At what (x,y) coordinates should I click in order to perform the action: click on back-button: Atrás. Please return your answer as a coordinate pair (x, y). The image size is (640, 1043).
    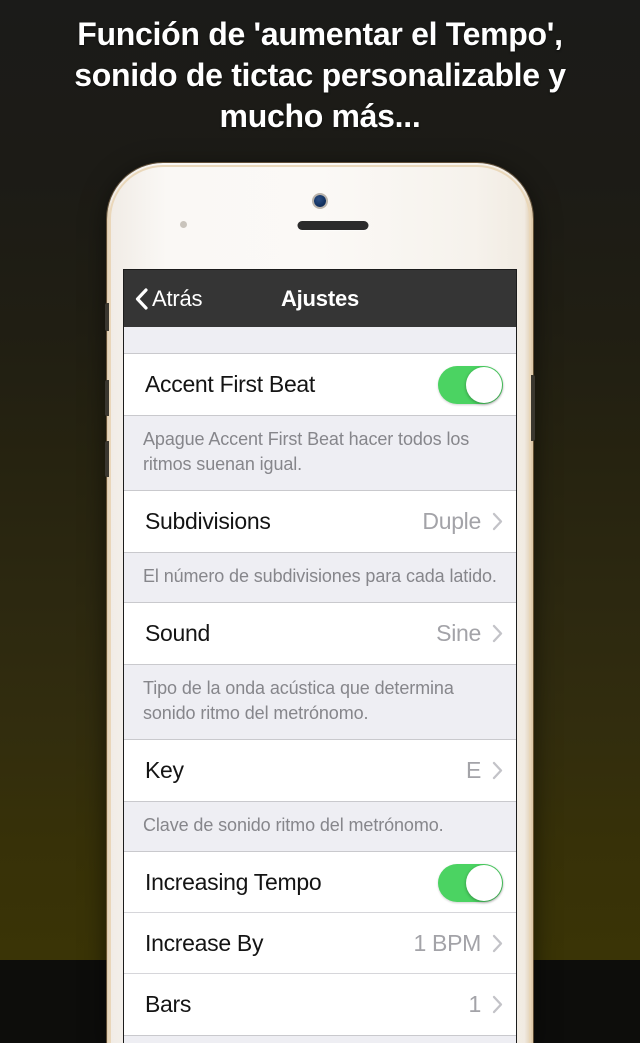
    Looking at the image, I should click on (163, 298).